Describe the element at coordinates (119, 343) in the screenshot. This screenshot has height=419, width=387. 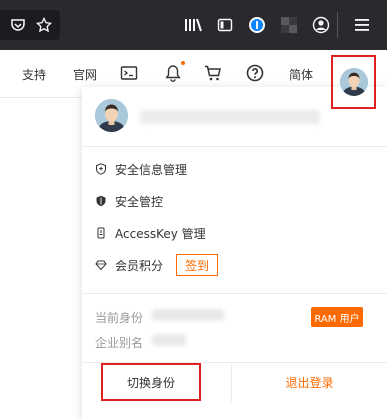
I see `enterprise-alias-label: 企业别名` at that location.